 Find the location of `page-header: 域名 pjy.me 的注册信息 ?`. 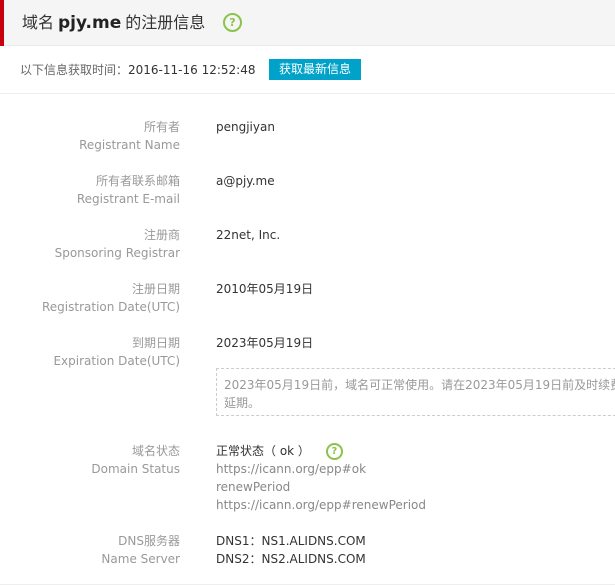

page-header: 域名 pjy.me 的注册信息 ? is located at coordinates (307, 23).